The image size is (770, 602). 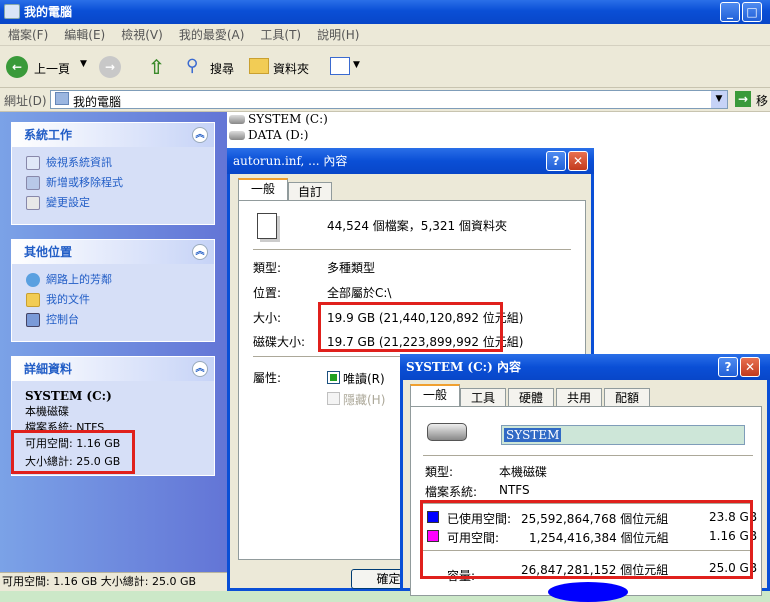 I want to click on file-summary: 44,524 個檔案，5,321 個資料夾, so click(x=417, y=226).